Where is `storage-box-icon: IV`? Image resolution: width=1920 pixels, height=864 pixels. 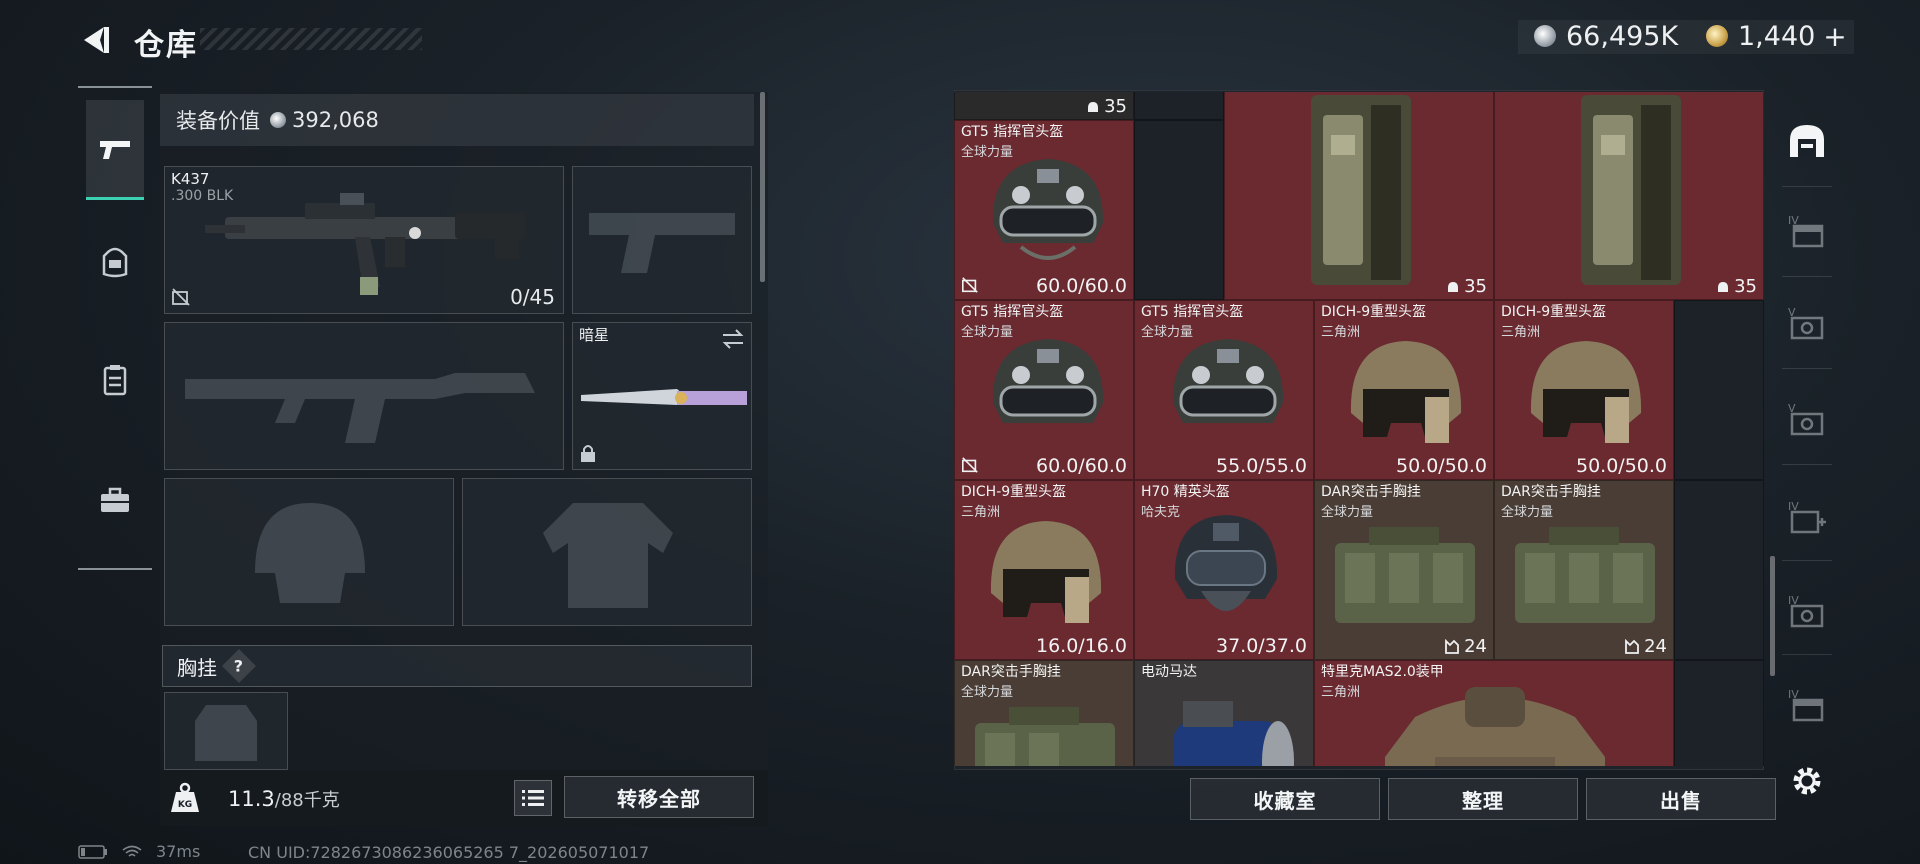
storage-box-icon: IV is located at coordinates (1806, 705).